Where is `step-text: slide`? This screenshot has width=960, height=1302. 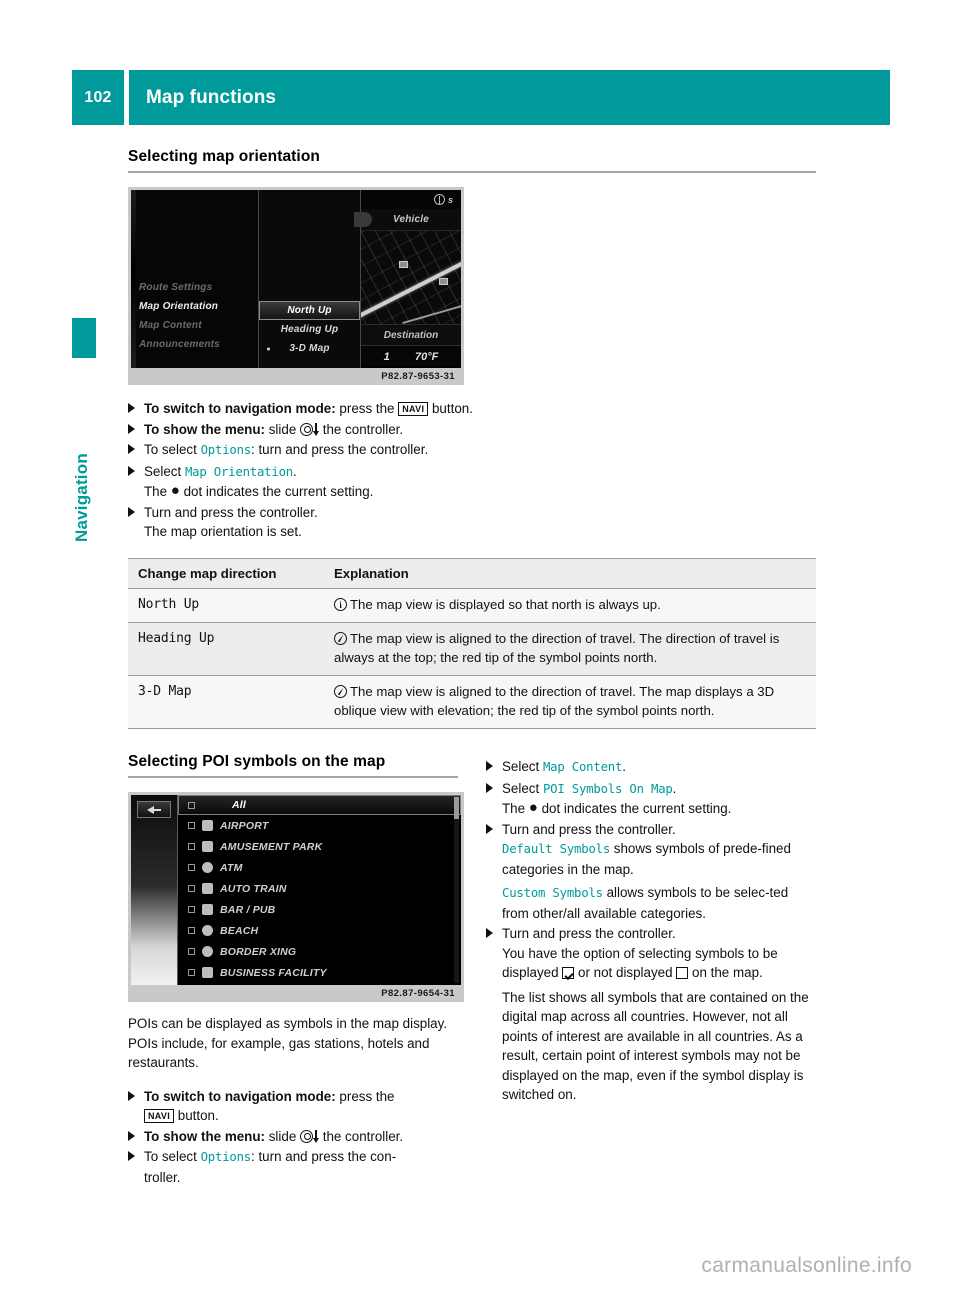
step-text: slide is located at coordinates (282, 429).